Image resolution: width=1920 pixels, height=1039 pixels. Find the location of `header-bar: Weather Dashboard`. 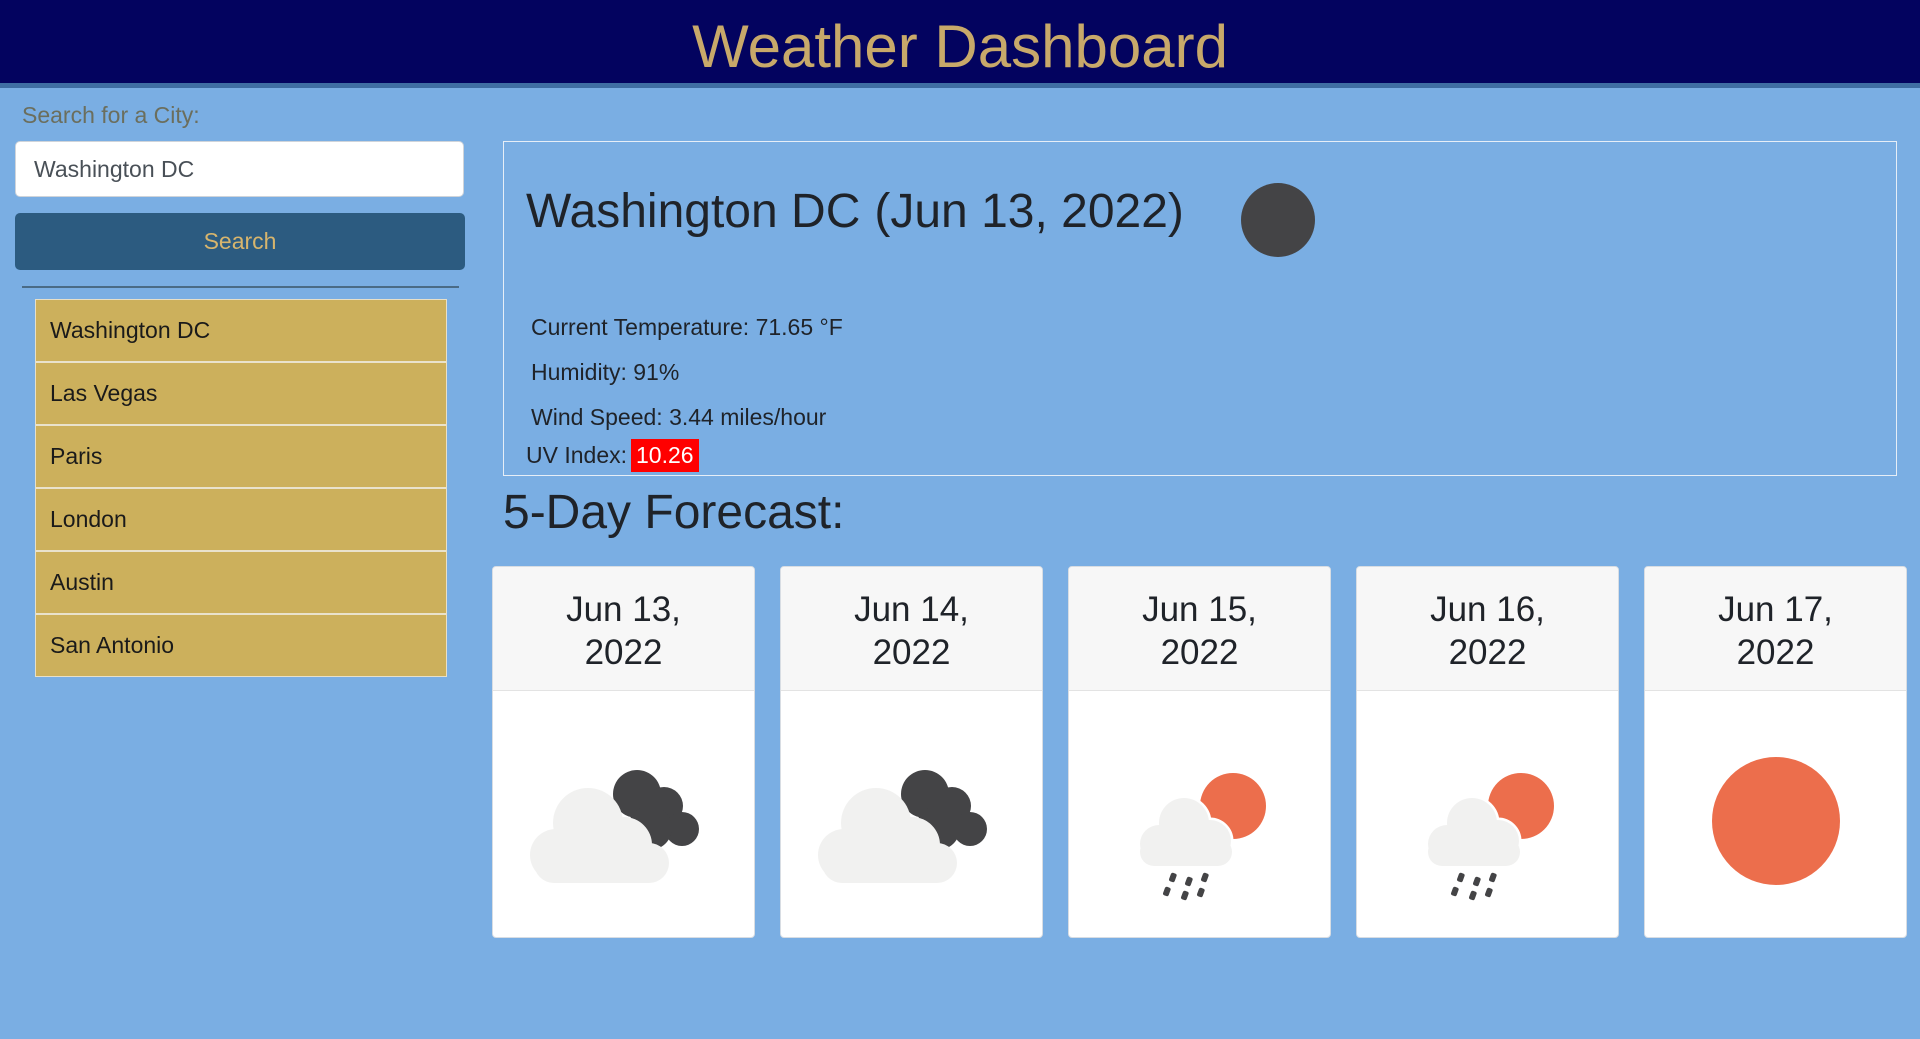

header-bar: Weather Dashboard is located at coordinates (960, 44).